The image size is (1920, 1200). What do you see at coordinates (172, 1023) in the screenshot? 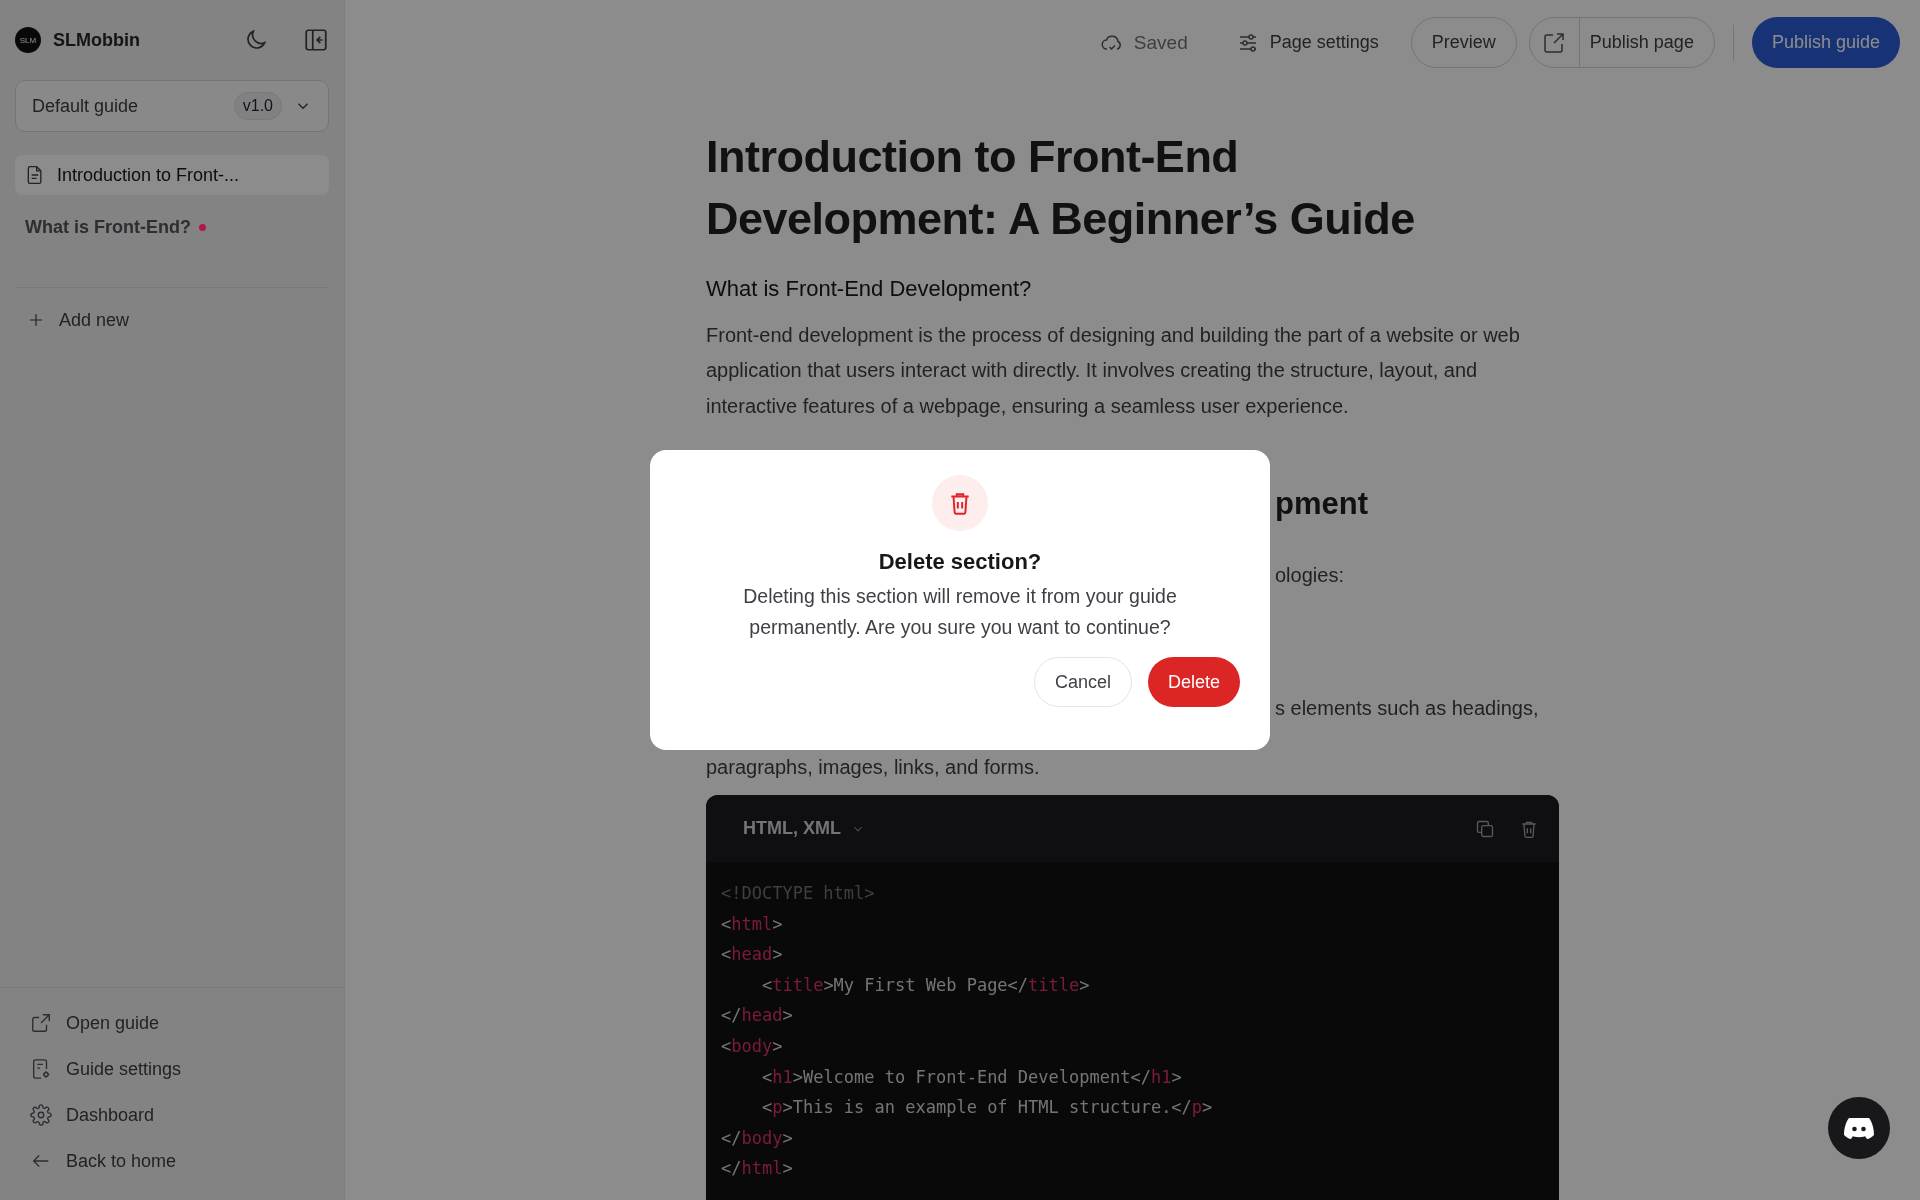
I see `sidebar-link: Open guide` at bounding box center [172, 1023].